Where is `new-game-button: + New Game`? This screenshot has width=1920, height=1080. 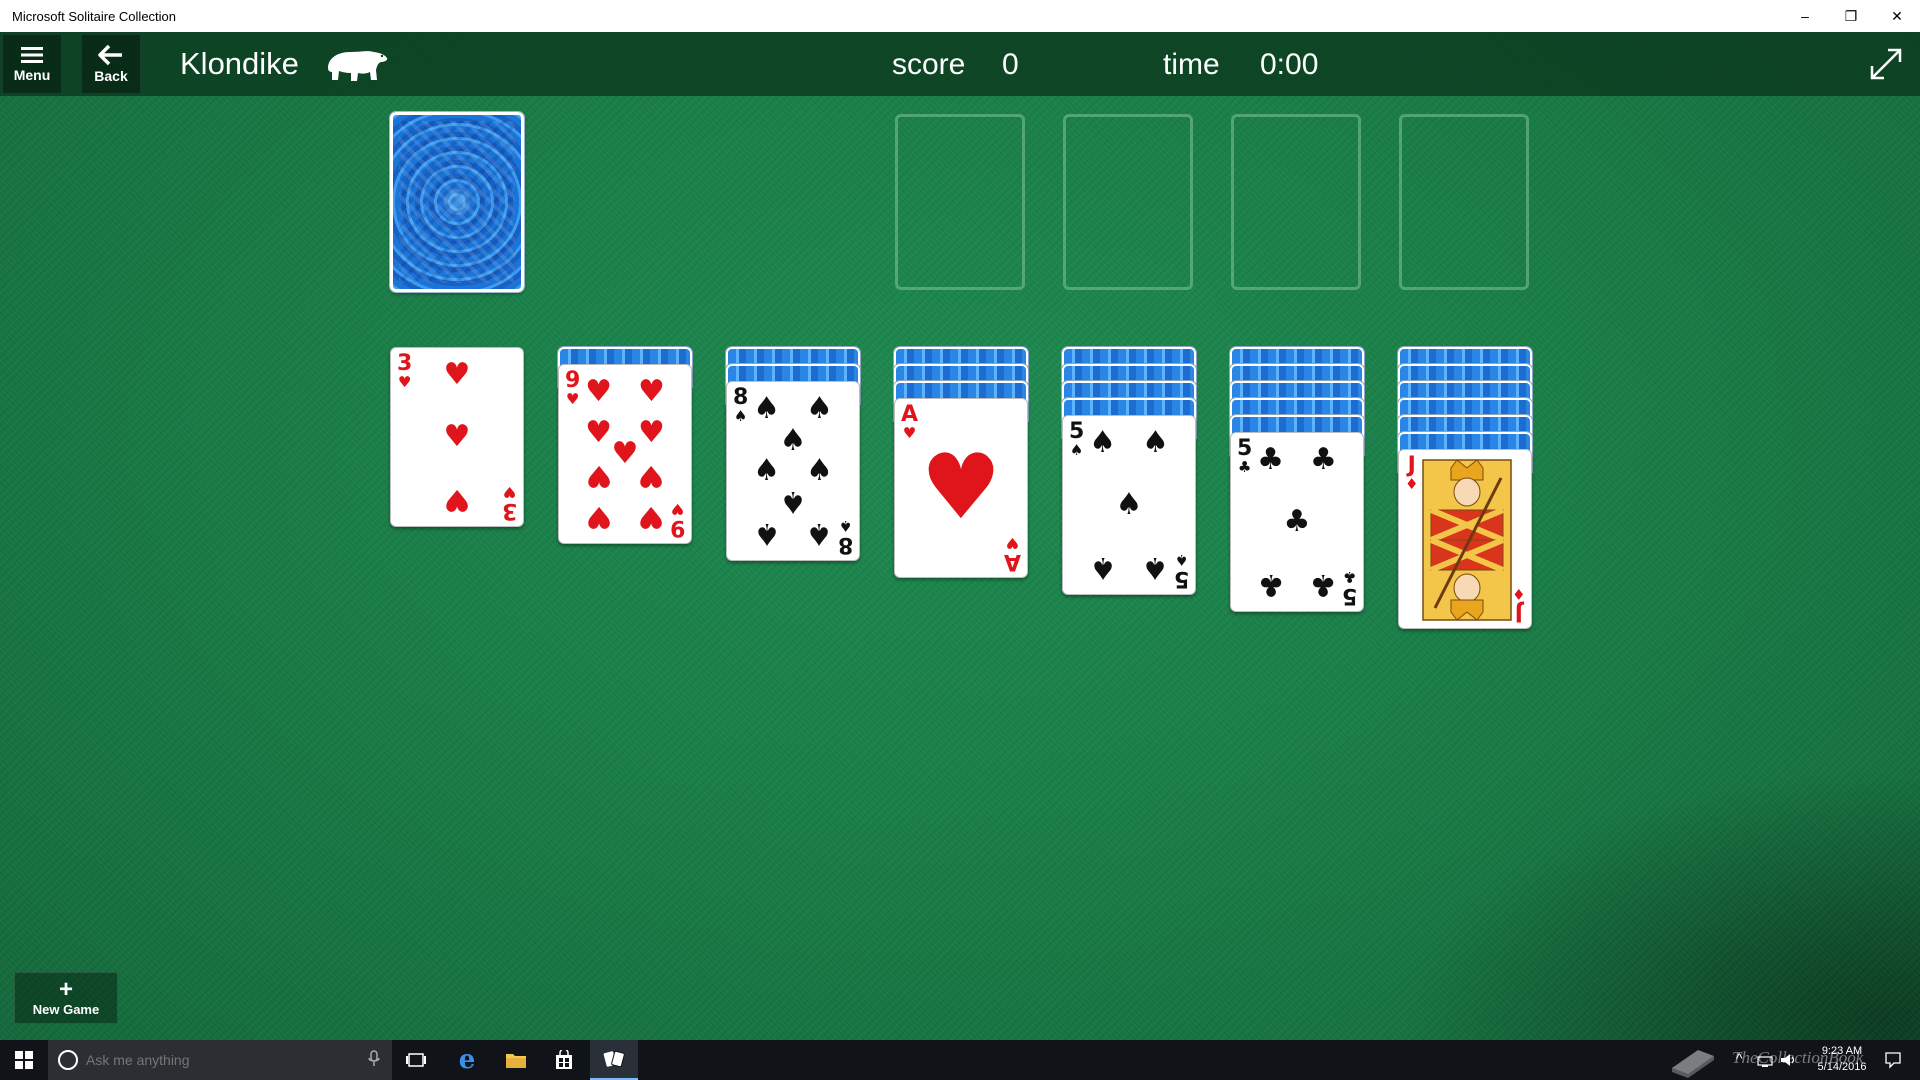
new-game-button: + New Game is located at coordinates (66, 998).